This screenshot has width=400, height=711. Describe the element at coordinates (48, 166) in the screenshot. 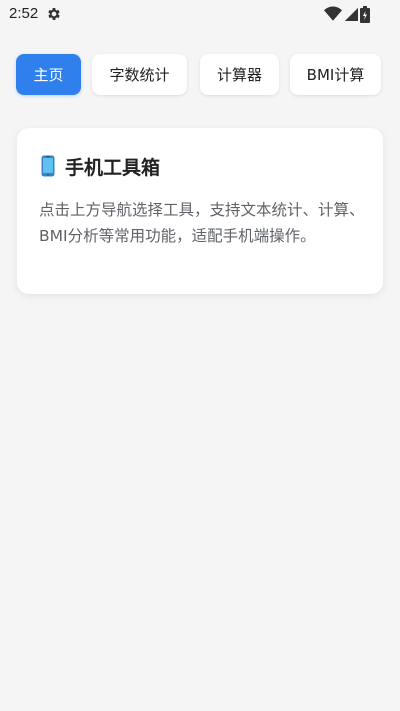

I see `phone-icon` at that location.